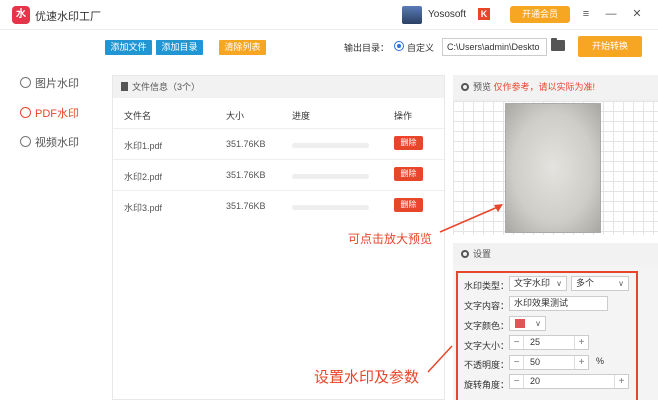 This screenshot has width=658, height=400. Describe the element at coordinates (179, 47) in the screenshot. I see `add-folder-button: 添加目录` at that location.